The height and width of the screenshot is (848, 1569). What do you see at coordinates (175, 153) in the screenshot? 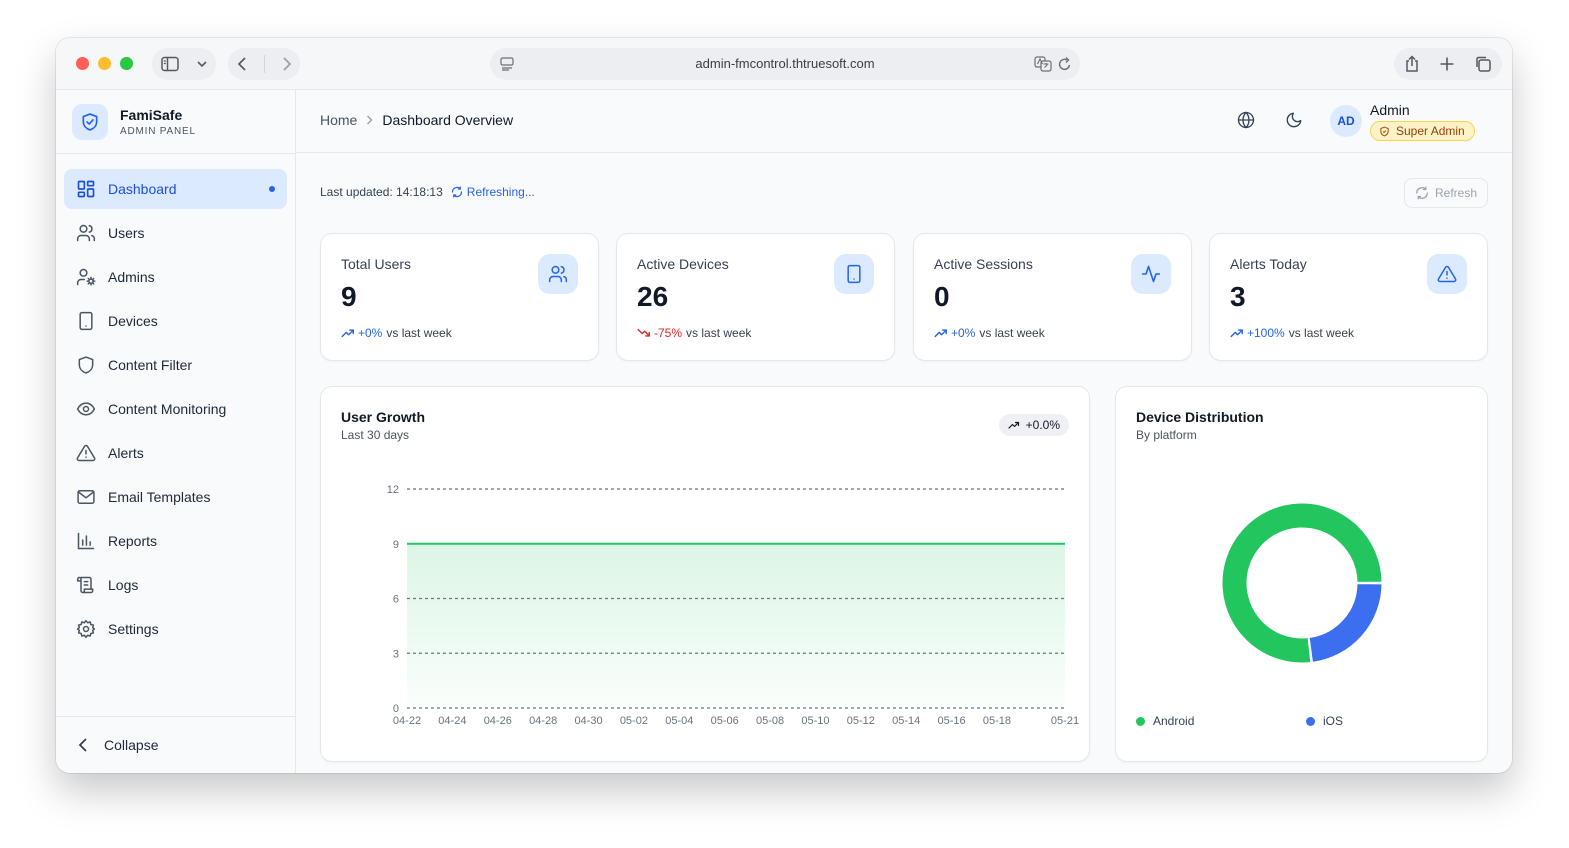
I see `sidebar-divider` at bounding box center [175, 153].